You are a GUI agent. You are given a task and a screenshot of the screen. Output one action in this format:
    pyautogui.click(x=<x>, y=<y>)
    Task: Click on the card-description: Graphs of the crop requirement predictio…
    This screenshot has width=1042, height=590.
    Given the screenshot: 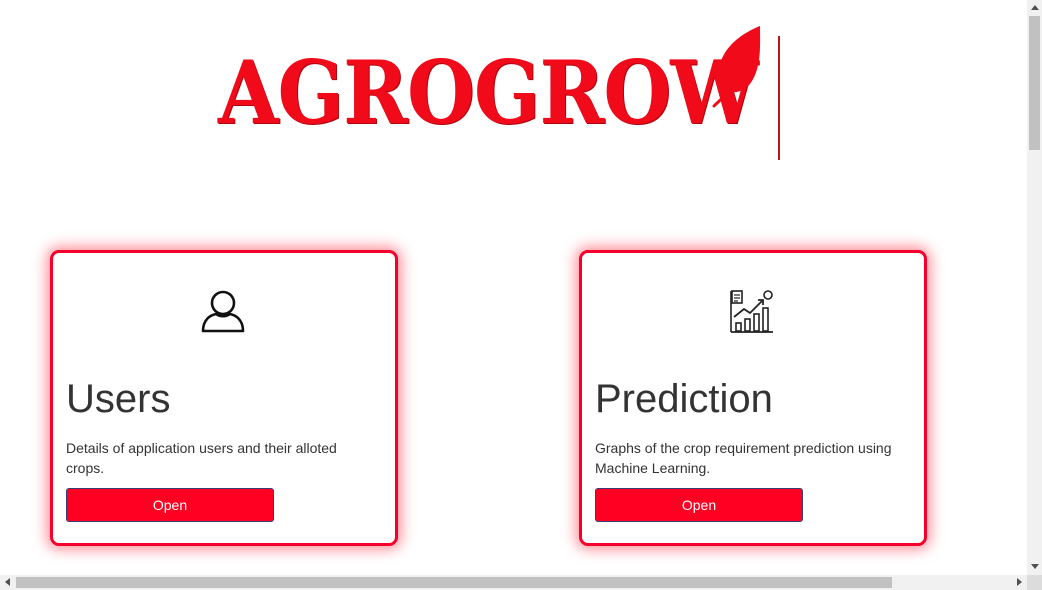 What is the action you would take?
    pyautogui.click(x=743, y=458)
    